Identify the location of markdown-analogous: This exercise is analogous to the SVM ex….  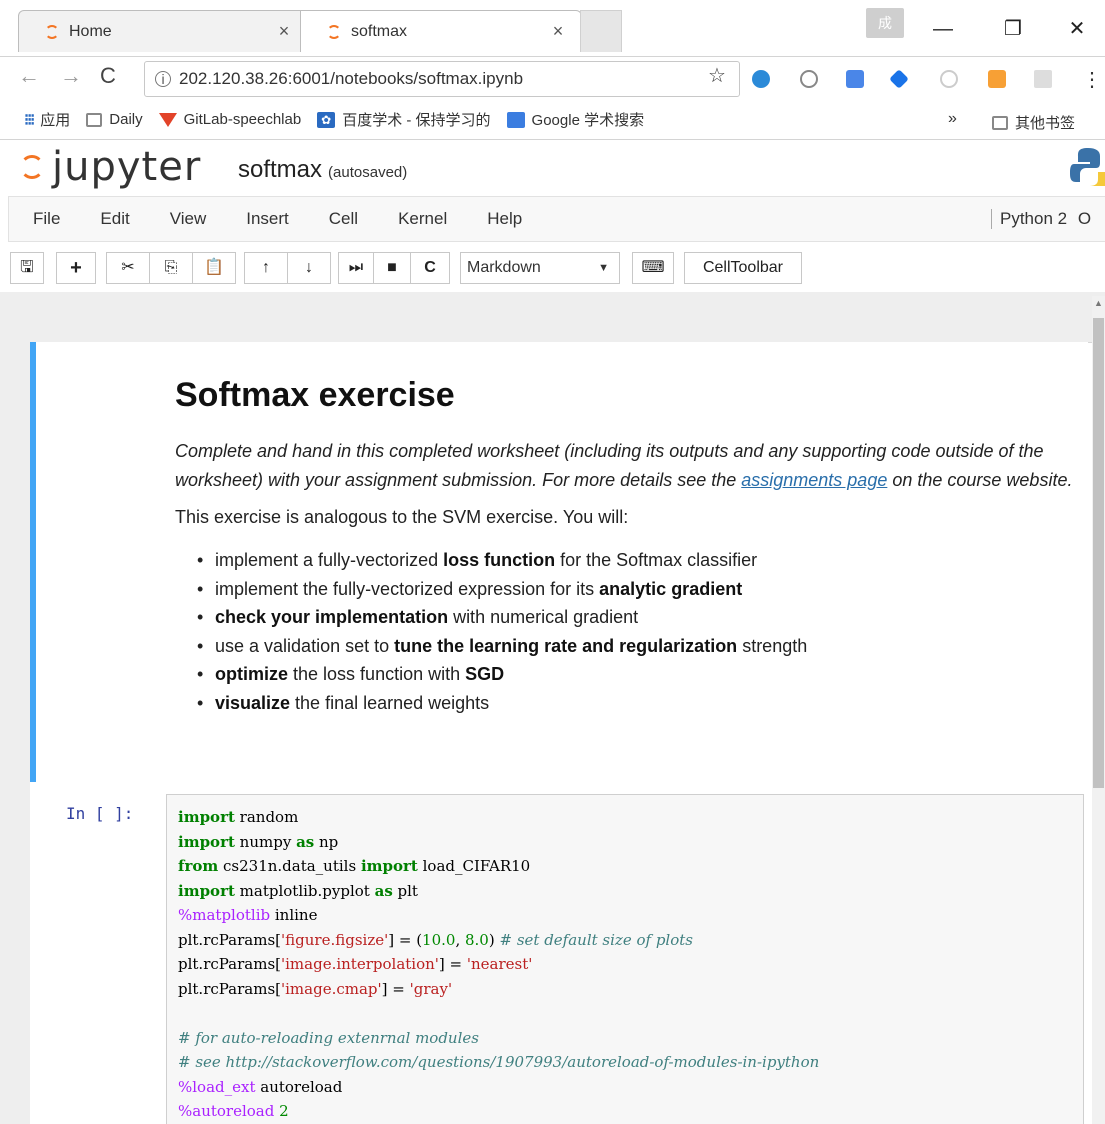
(402, 517).